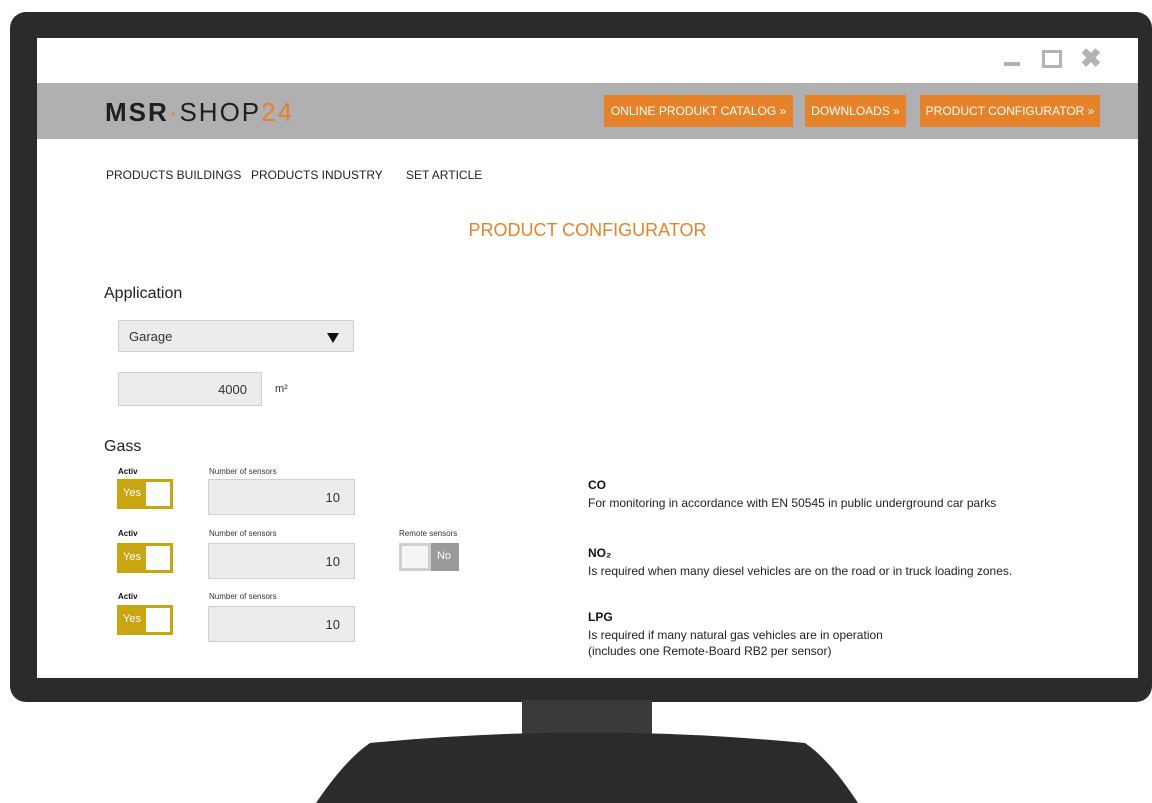 The height and width of the screenshot is (803, 1152). What do you see at coordinates (698, 111) in the screenshot?
I see `online-catalog-button: ONLINE PRODUKT CATALOG »` at bounding box center [698, 111].